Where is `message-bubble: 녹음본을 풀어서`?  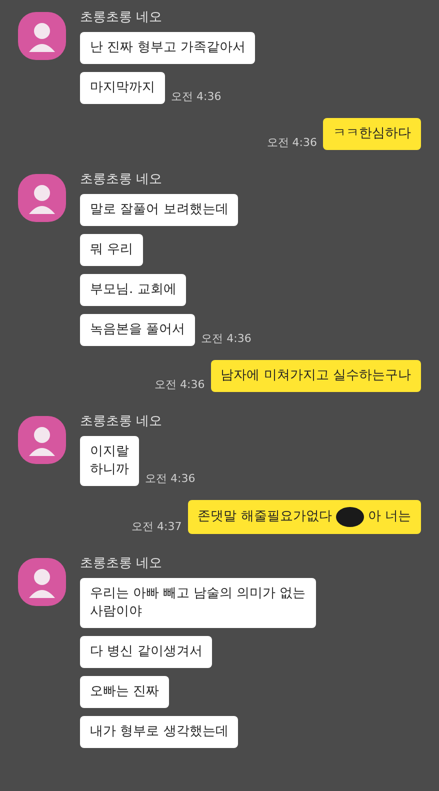
message-bubble: 녹음본을 풀어서 is located at coordinates (138, 330).